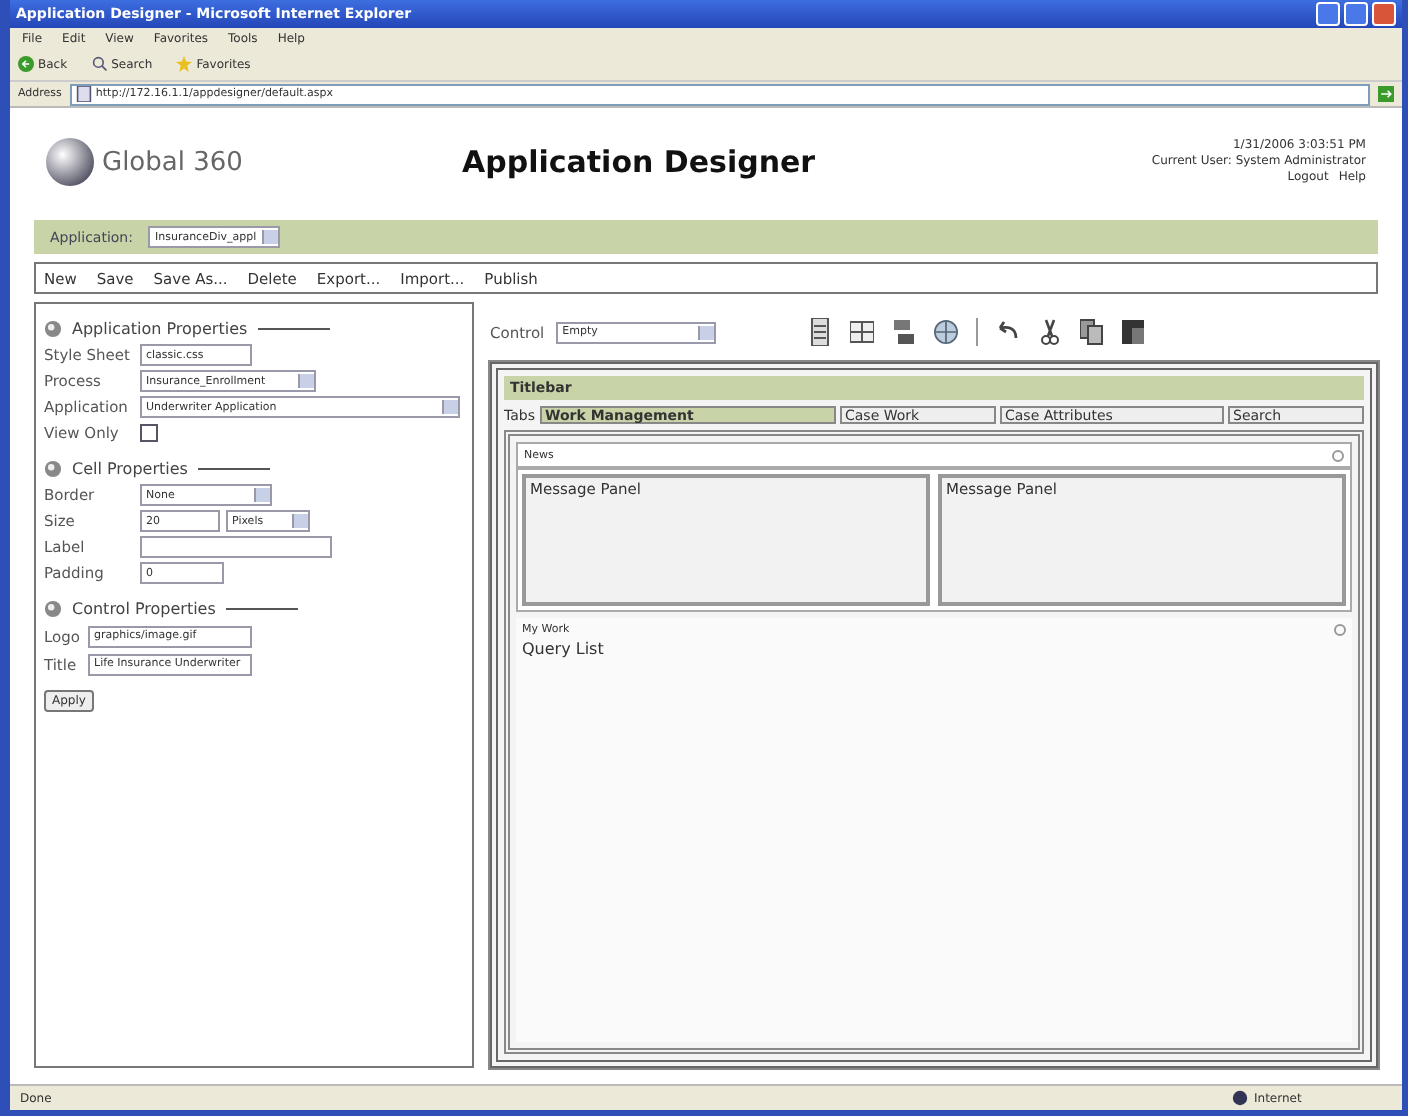 Image resolution: width=1408 pixels, height=1116 pixels. Describe the element at coordinates (1134, 332) in the screenshot. I see `paste-icon` at that location.